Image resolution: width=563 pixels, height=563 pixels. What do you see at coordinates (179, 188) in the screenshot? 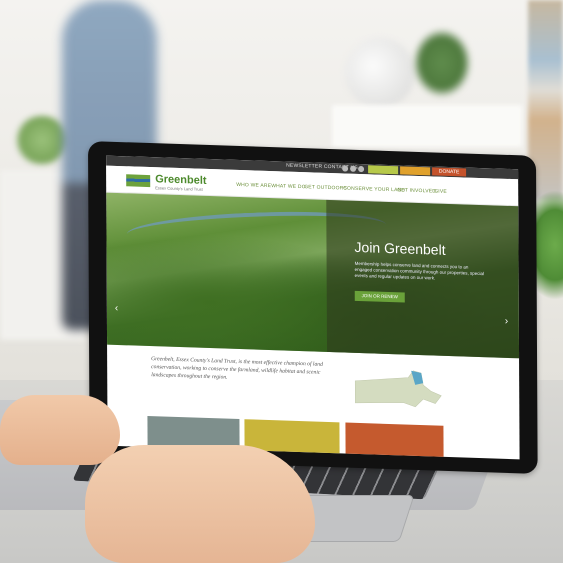
I see `logo-tagline: Essex County's Land Trust` at bounding box center [179, 188].